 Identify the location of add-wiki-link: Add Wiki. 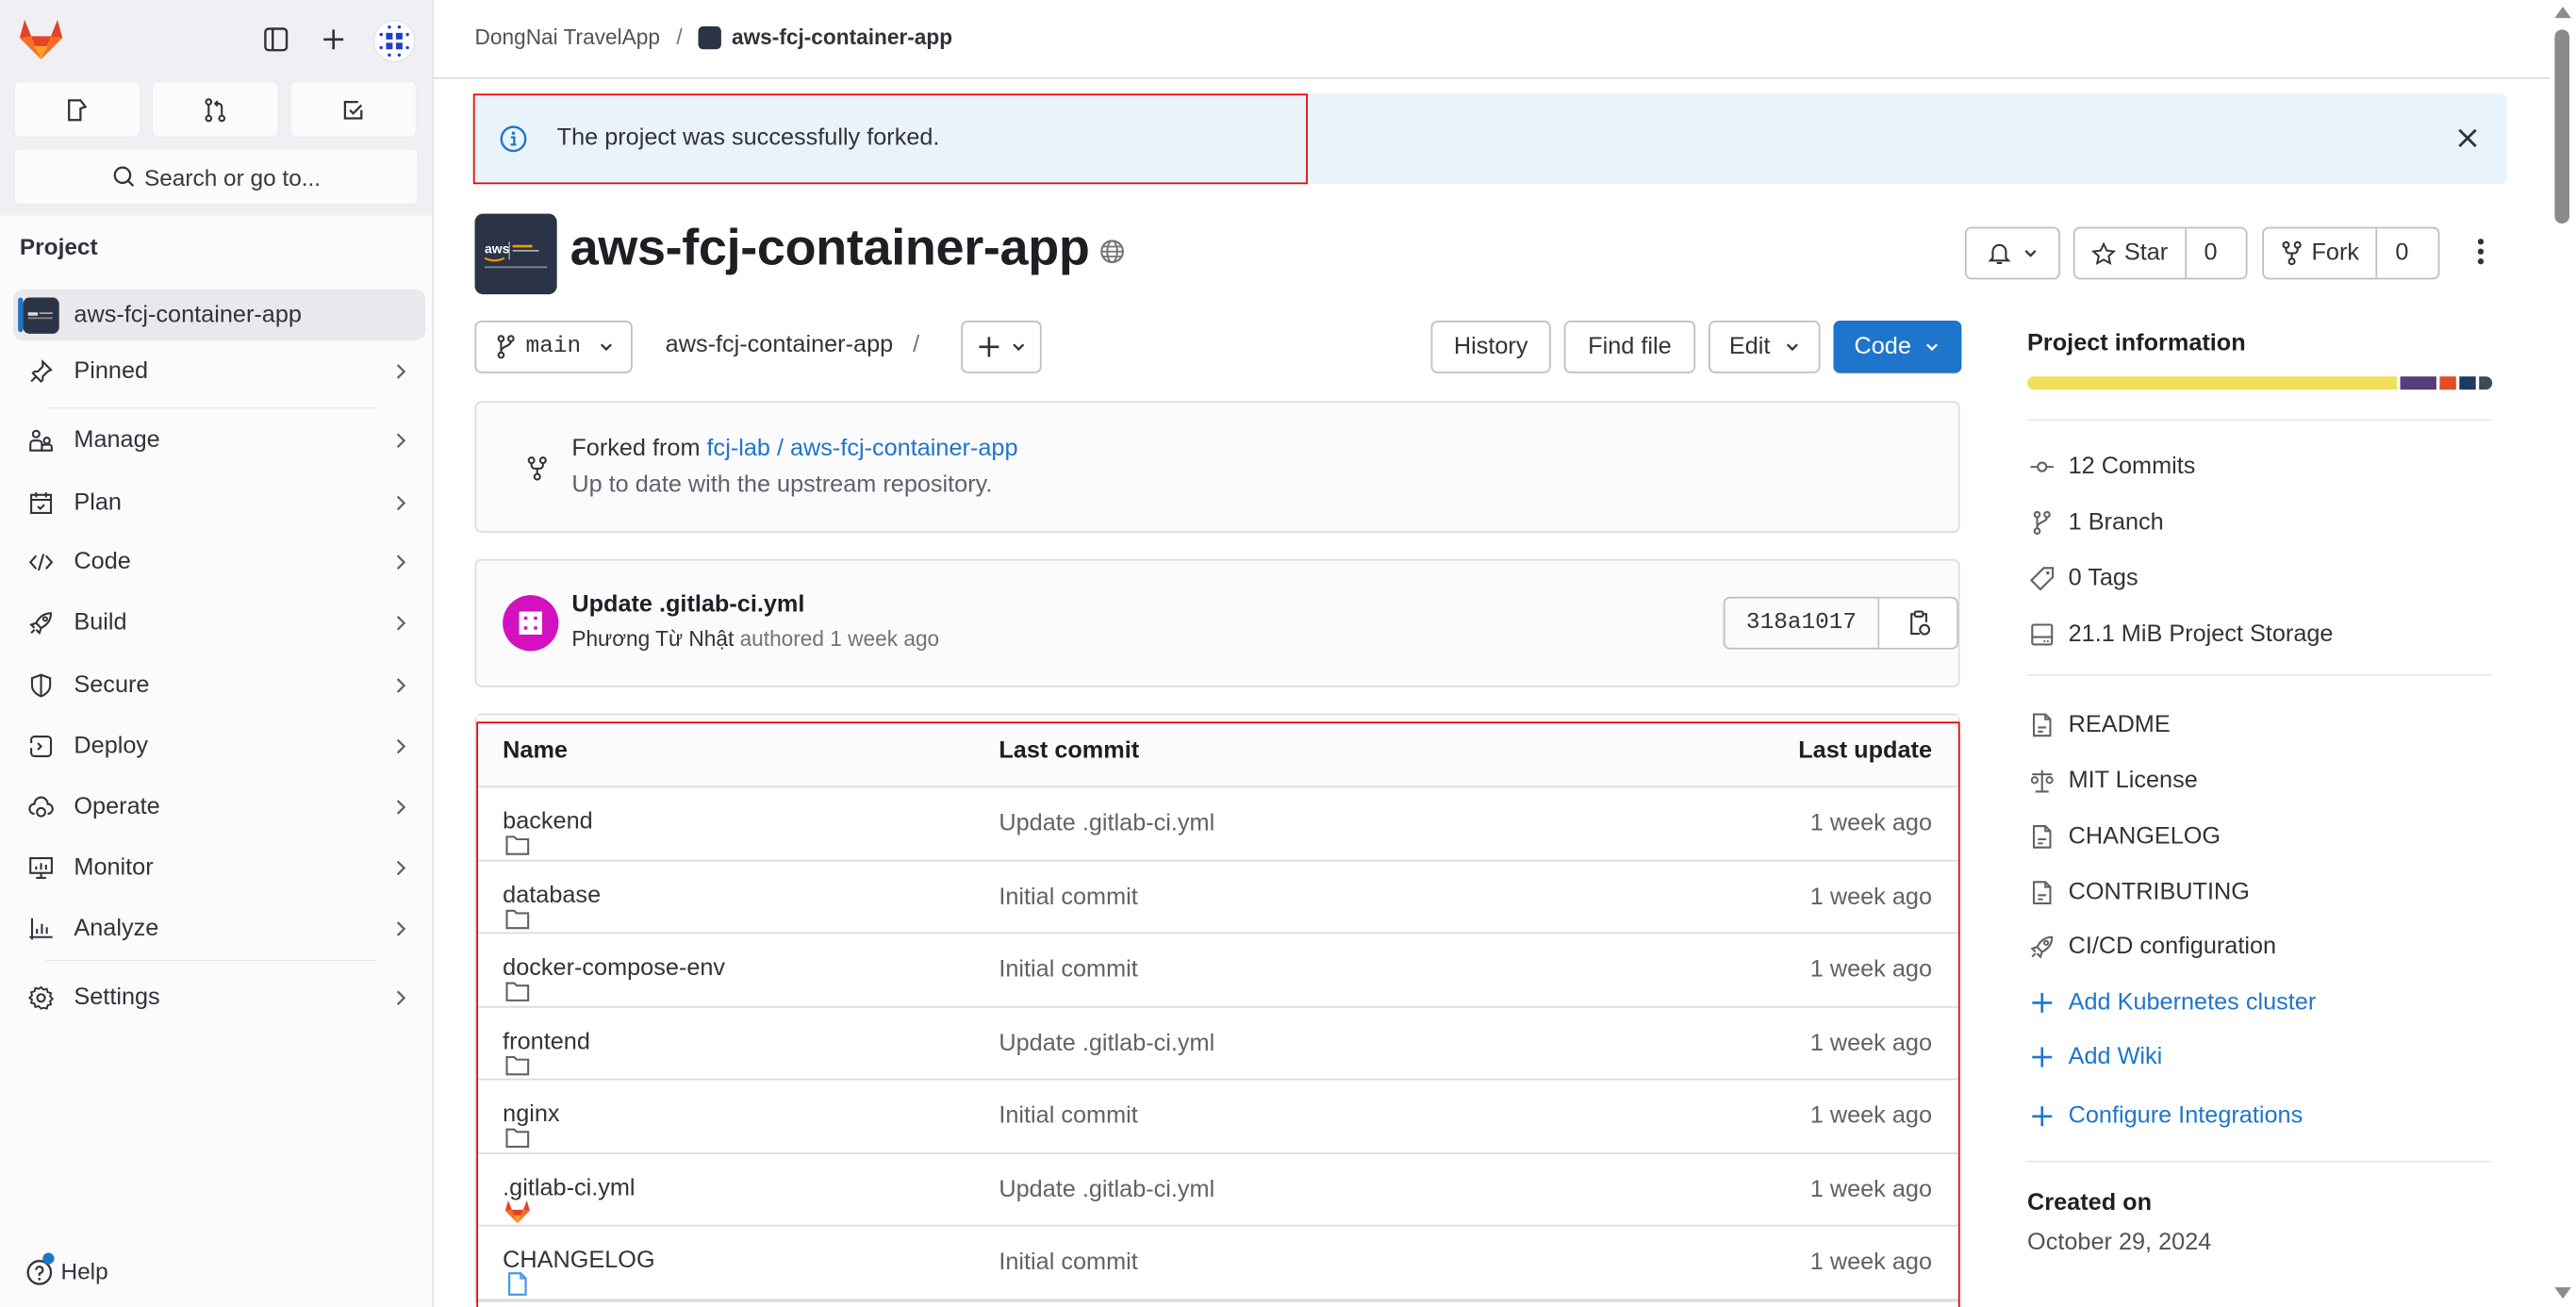
(2094, 1056).